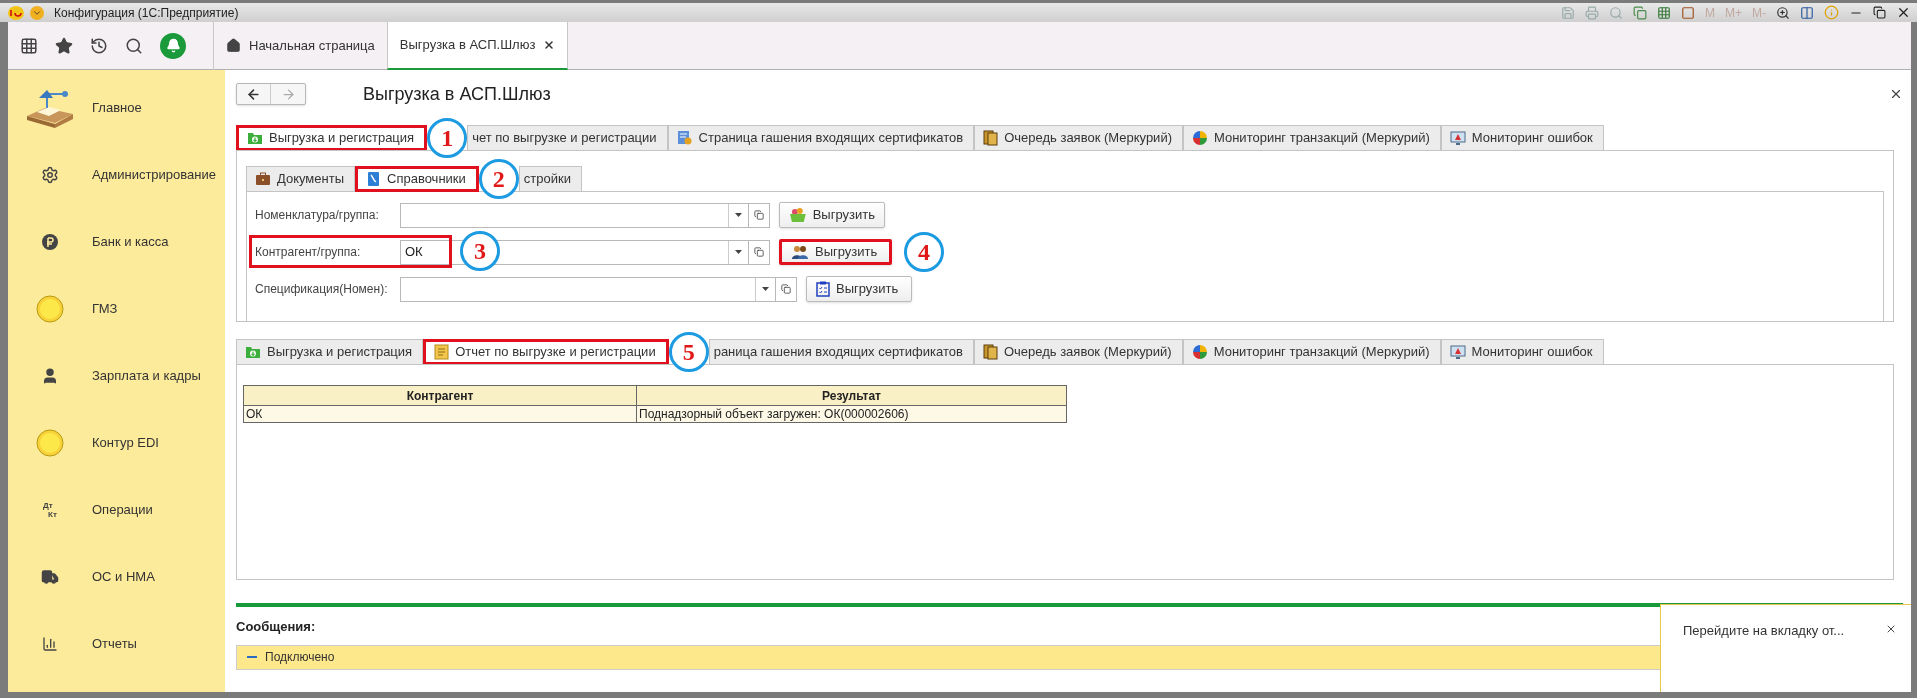  Describe the element at coordinates (114, 643) in the screenshot. I see `sidebar-item: Отчеты` at that location.